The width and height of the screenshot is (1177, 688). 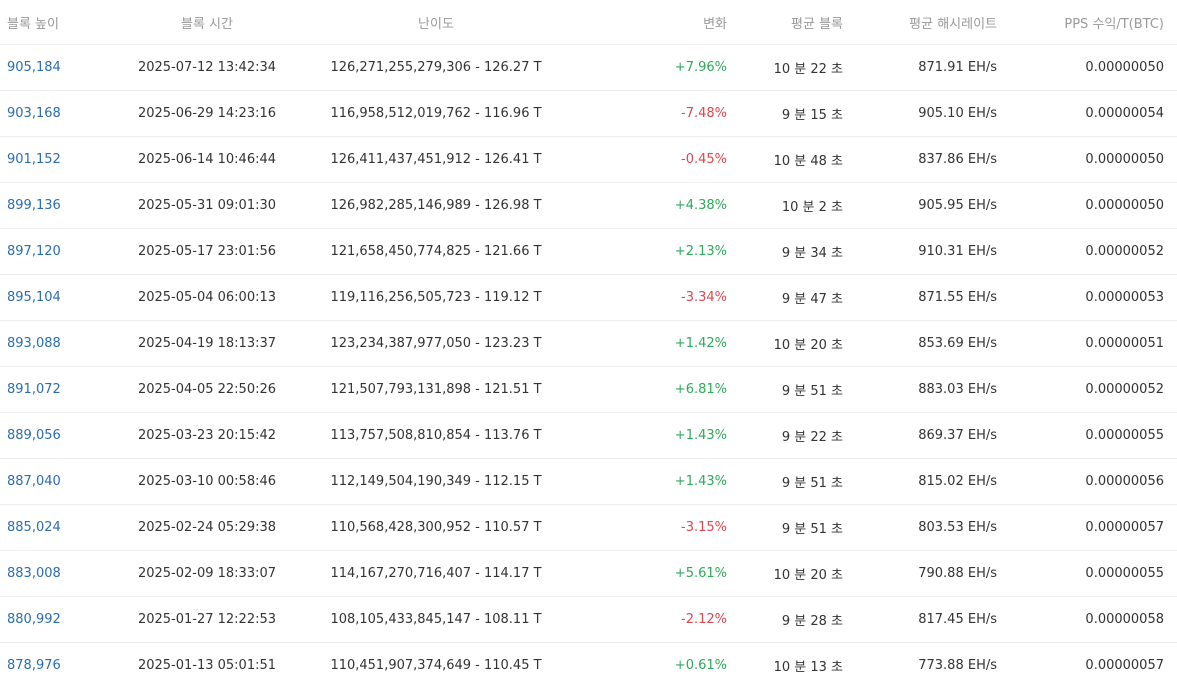 What do you see at coordinates (207, 113) in the screenshot?
I see `block-time-value: 2025-06-29 14:23:16` at bounding box center [207, 113].